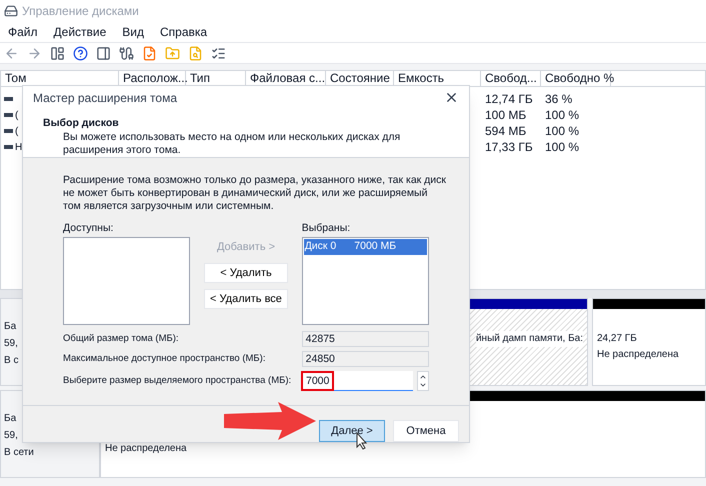 The width and height of the screenshot is (706, 486). What do you see at coordinates (365, 339) in the screenshot?
I see `readonly-field: 42875` at bounding box center [365, 339].